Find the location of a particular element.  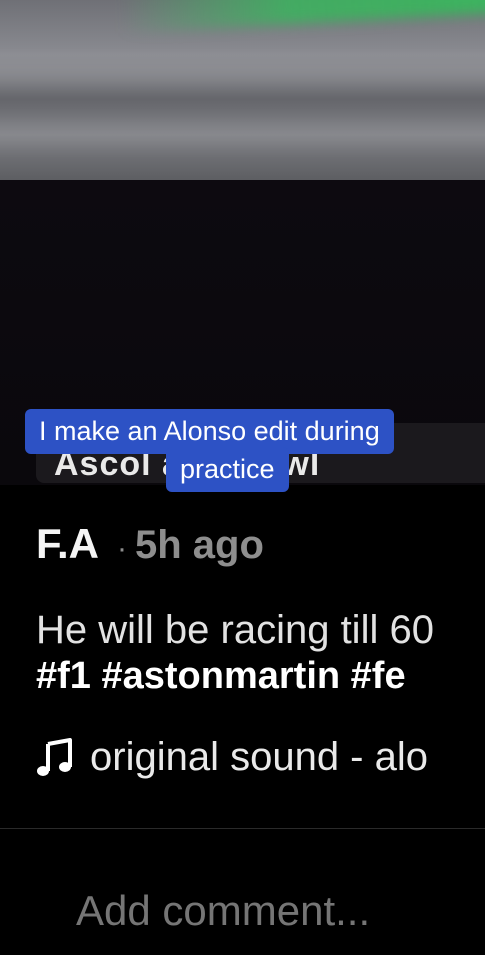

post-description: He will be racing till 60 is located at coordinates (235, 630).